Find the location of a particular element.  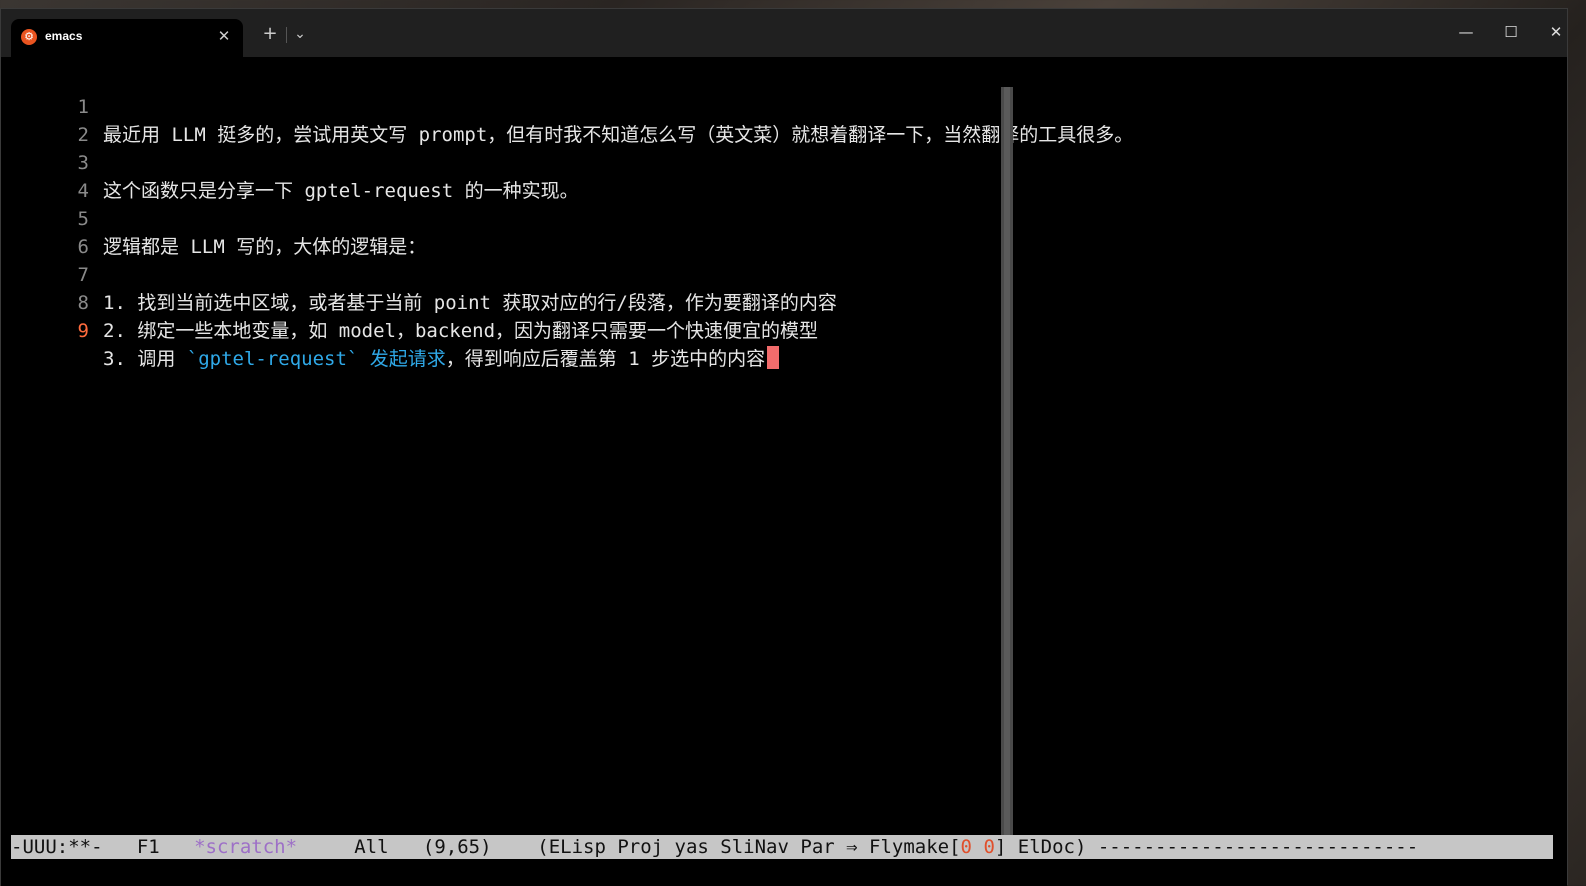

new-tab-button: + is located at coordinates (270, 34).